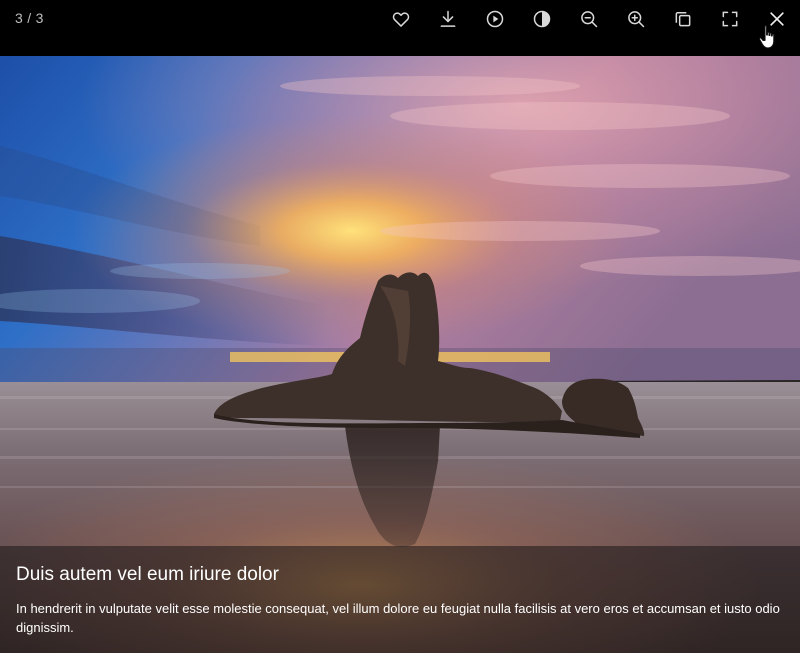  What do you see at coordinates (147, 574) in the screenshot?
I see `caption-title: Duis autem vel eum iriure dolor` at bounding box center [147, 574].